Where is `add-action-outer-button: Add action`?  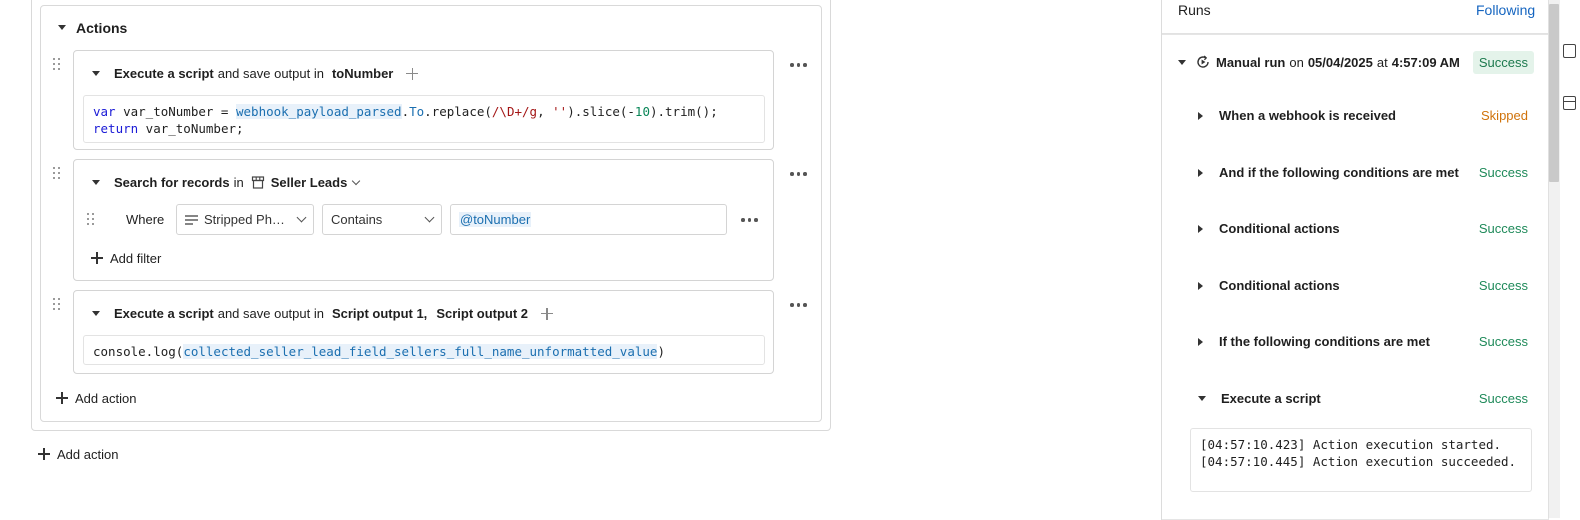 add-action-outer-button: Add action is located at coordinates (78, 454).